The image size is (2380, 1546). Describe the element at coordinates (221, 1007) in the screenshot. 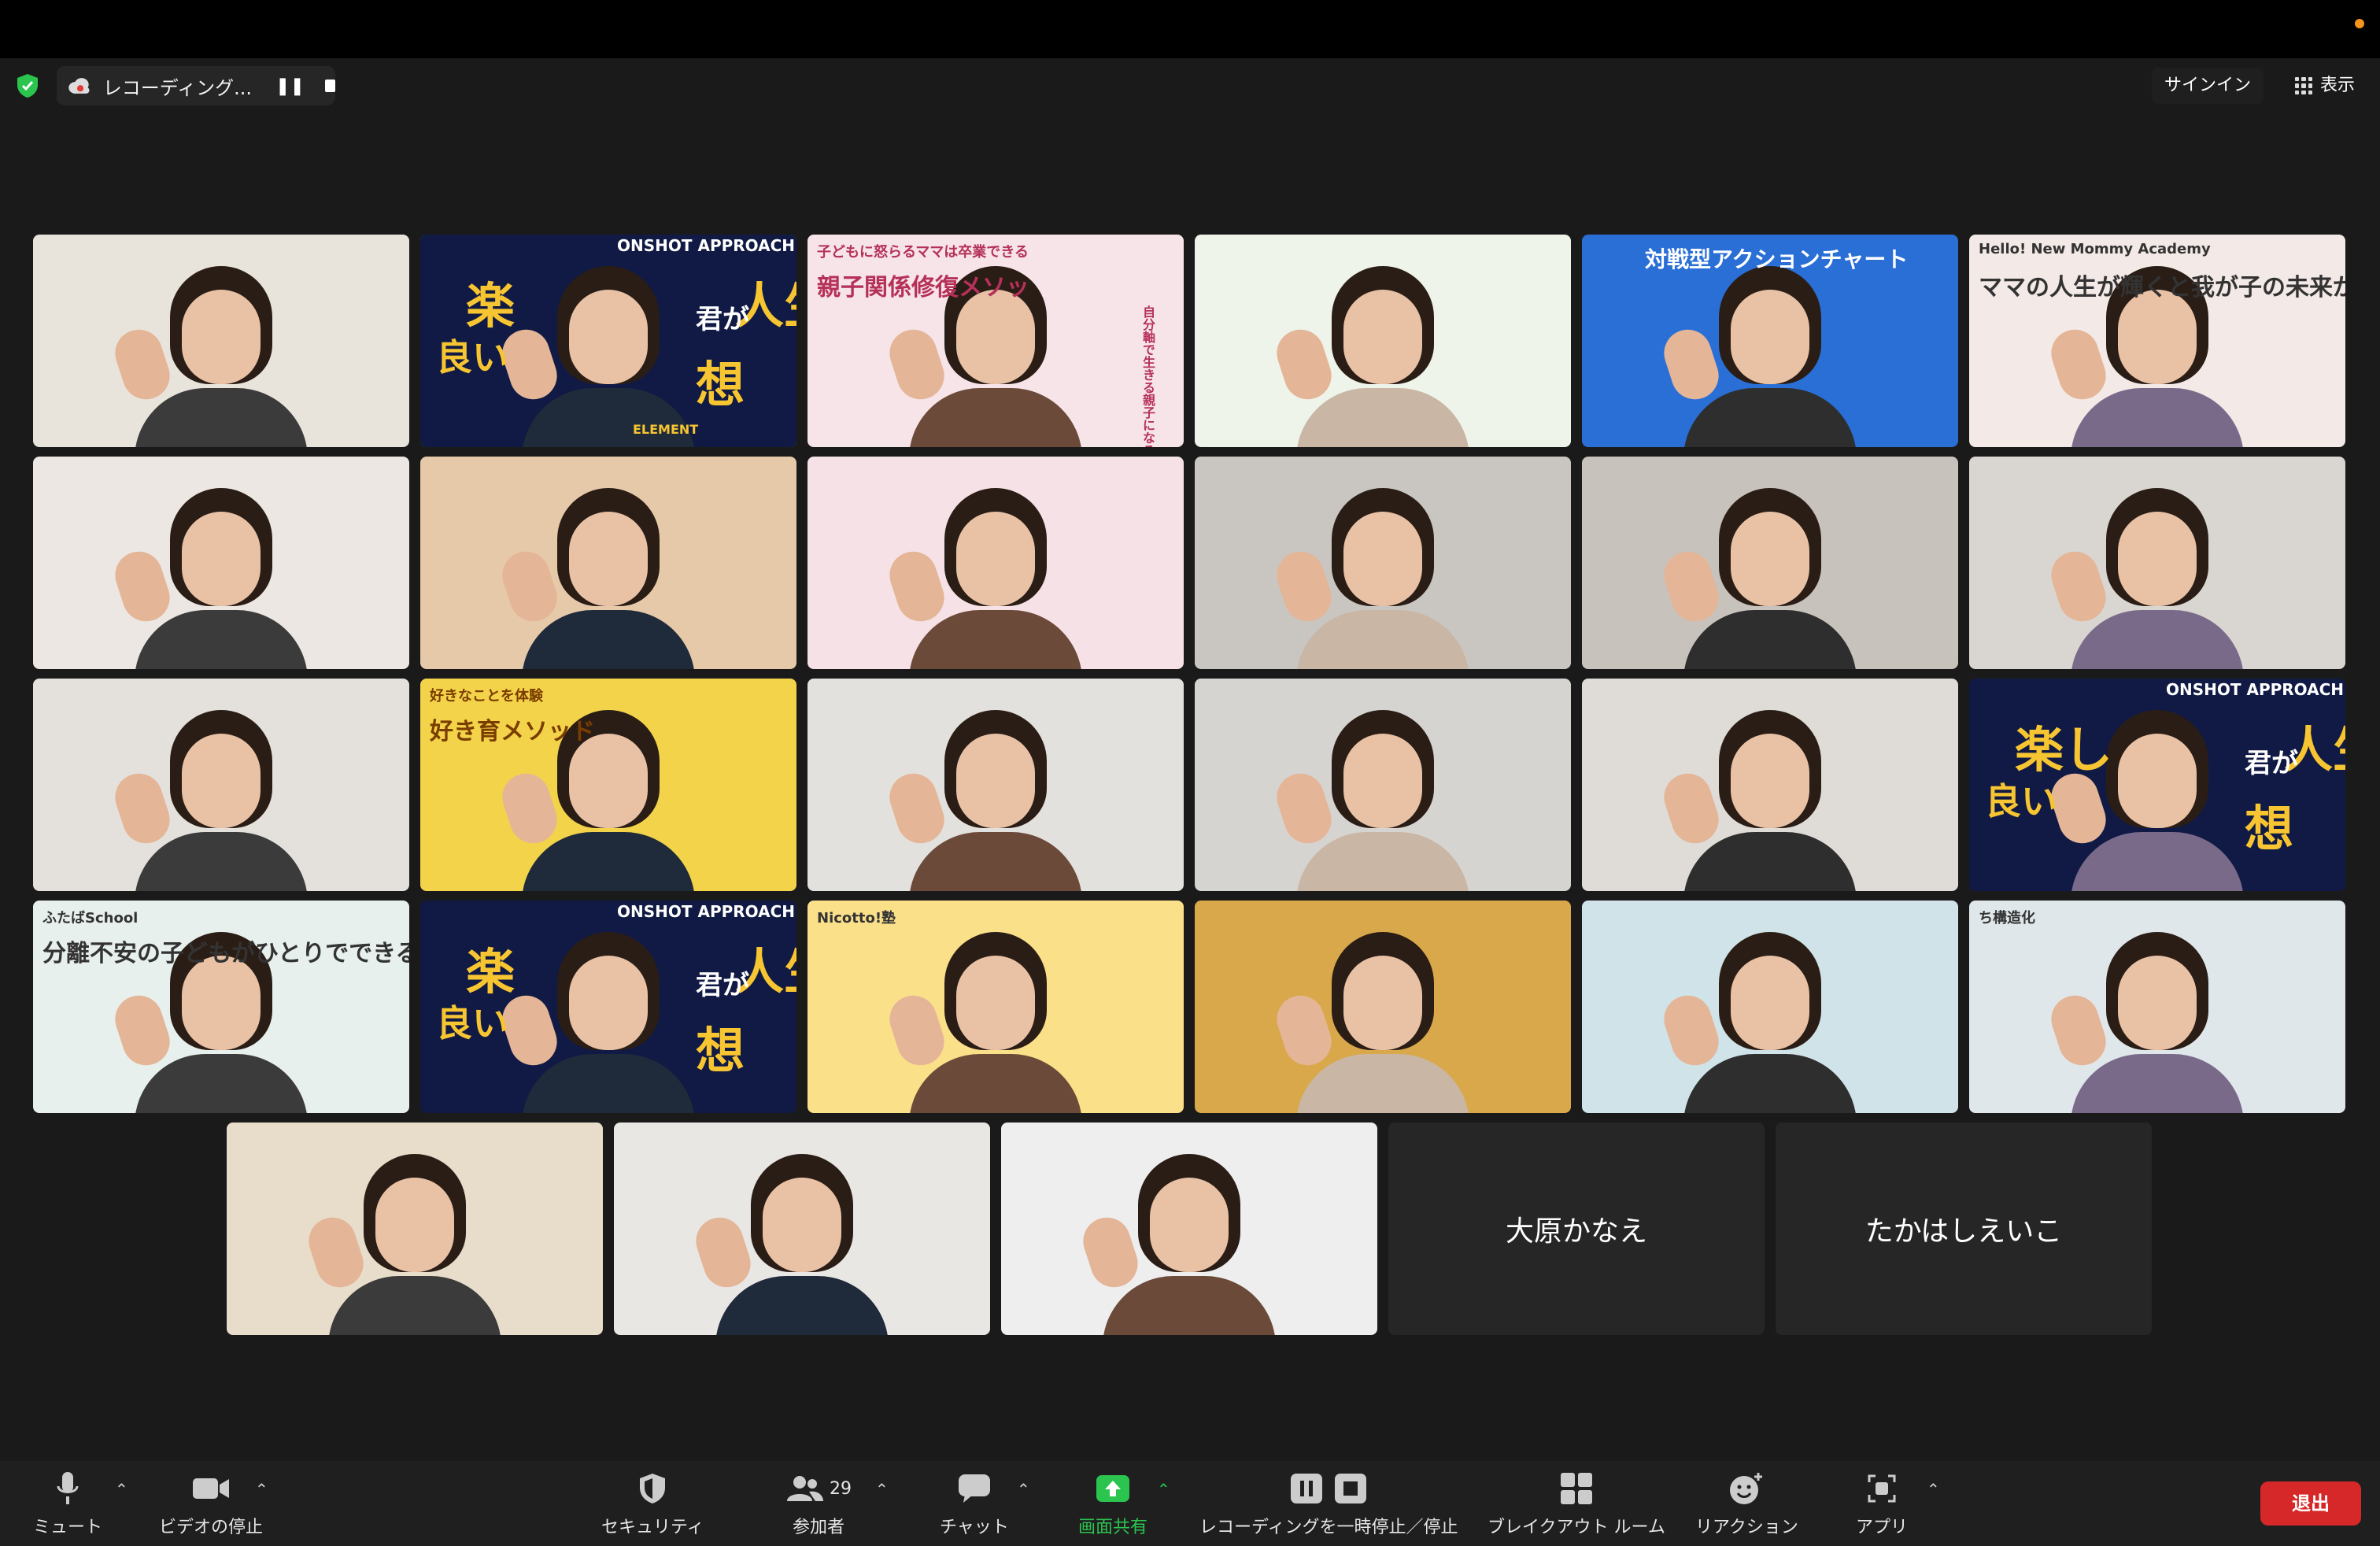

I see `participant-video-tile: ふたばSchool 分離不安の子どもがひとりでできるようになる！` at that location.